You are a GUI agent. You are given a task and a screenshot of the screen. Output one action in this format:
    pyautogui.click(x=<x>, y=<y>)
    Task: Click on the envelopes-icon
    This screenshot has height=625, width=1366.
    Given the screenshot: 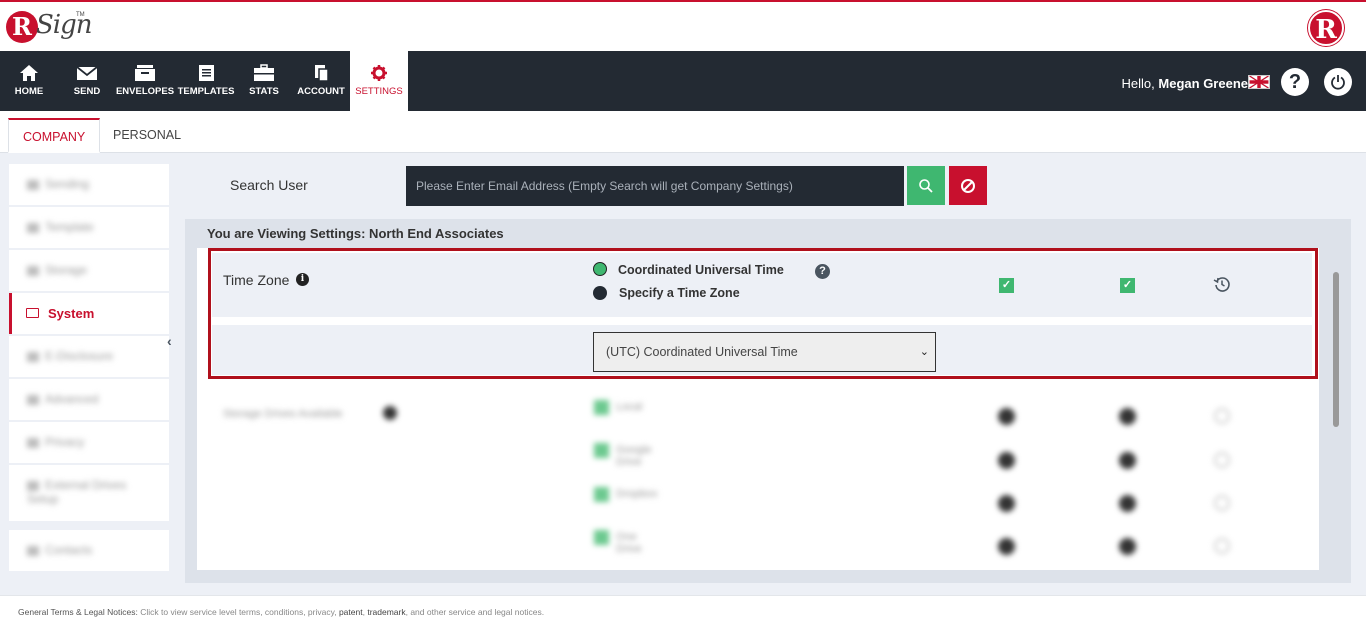 What is the action you would take?
    pyautogui.click(x=145, y=73)
    